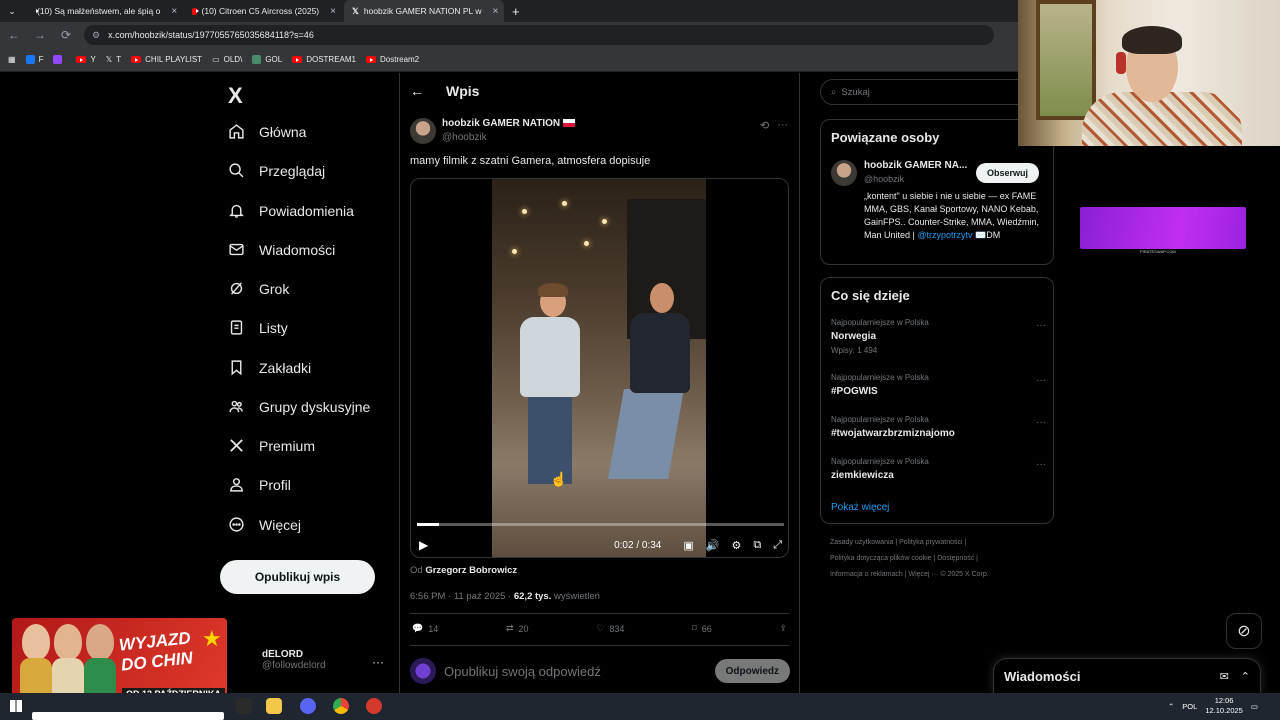 Image resolution: width=1280 pixels, height=720 pixels. I want to click on browser-tab-active: 𝕏hoobzik GAMER NATION PL w ×, so click(424, 11).